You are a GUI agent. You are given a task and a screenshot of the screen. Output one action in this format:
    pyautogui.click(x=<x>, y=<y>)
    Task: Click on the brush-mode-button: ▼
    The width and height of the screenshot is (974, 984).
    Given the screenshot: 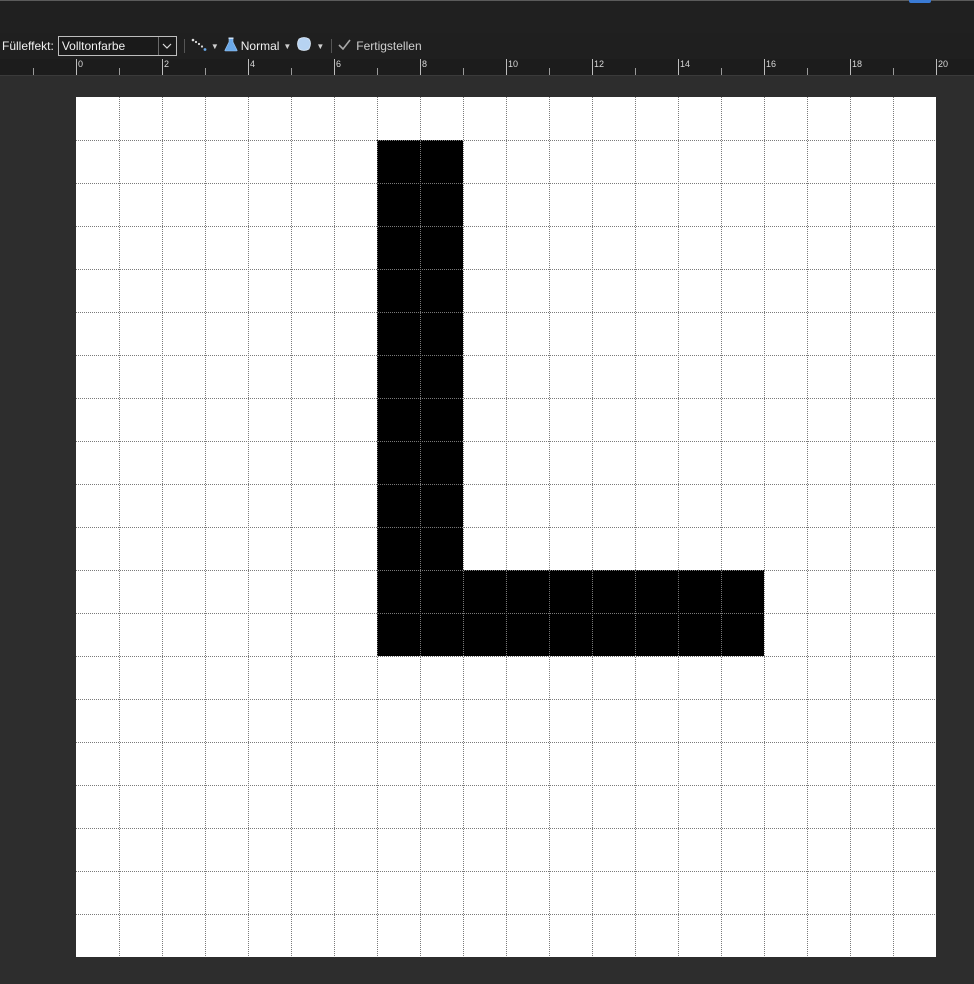 What is the action you would take?
    pyautogui.click(x=207, y=46)
    